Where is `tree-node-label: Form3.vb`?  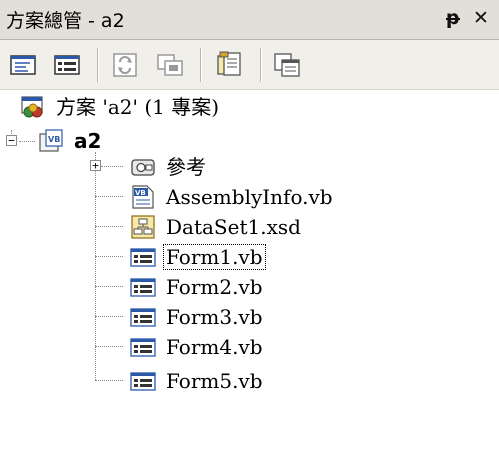 tree-node-label: Form3.vb is located at coordinates (214, 317).